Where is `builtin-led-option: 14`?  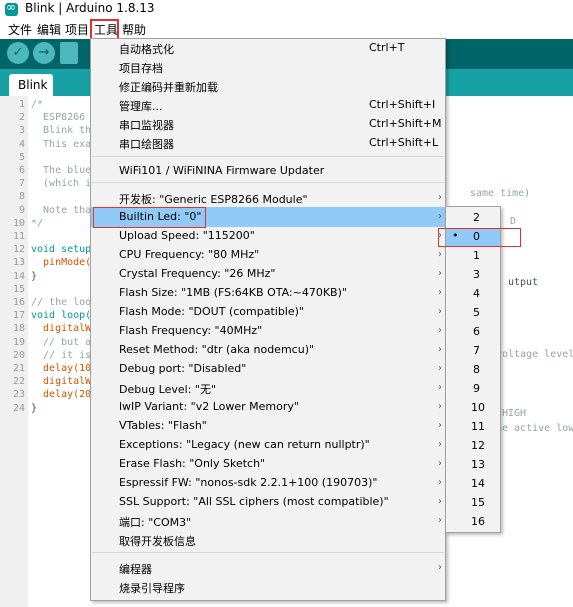 builtin-led-option: 14 is located at coordinates (478, 483).